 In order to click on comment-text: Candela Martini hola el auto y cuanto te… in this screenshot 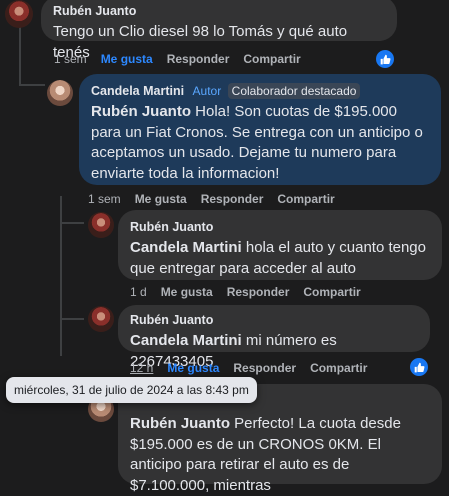, I will do `click(280, 258)`.